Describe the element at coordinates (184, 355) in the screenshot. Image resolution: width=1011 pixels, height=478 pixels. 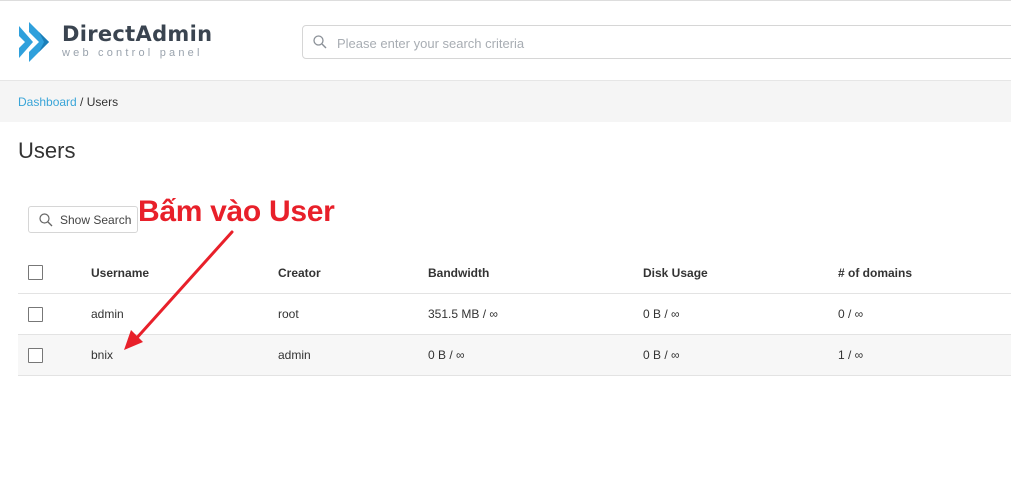
I see `username-cell: bnix` at that location.